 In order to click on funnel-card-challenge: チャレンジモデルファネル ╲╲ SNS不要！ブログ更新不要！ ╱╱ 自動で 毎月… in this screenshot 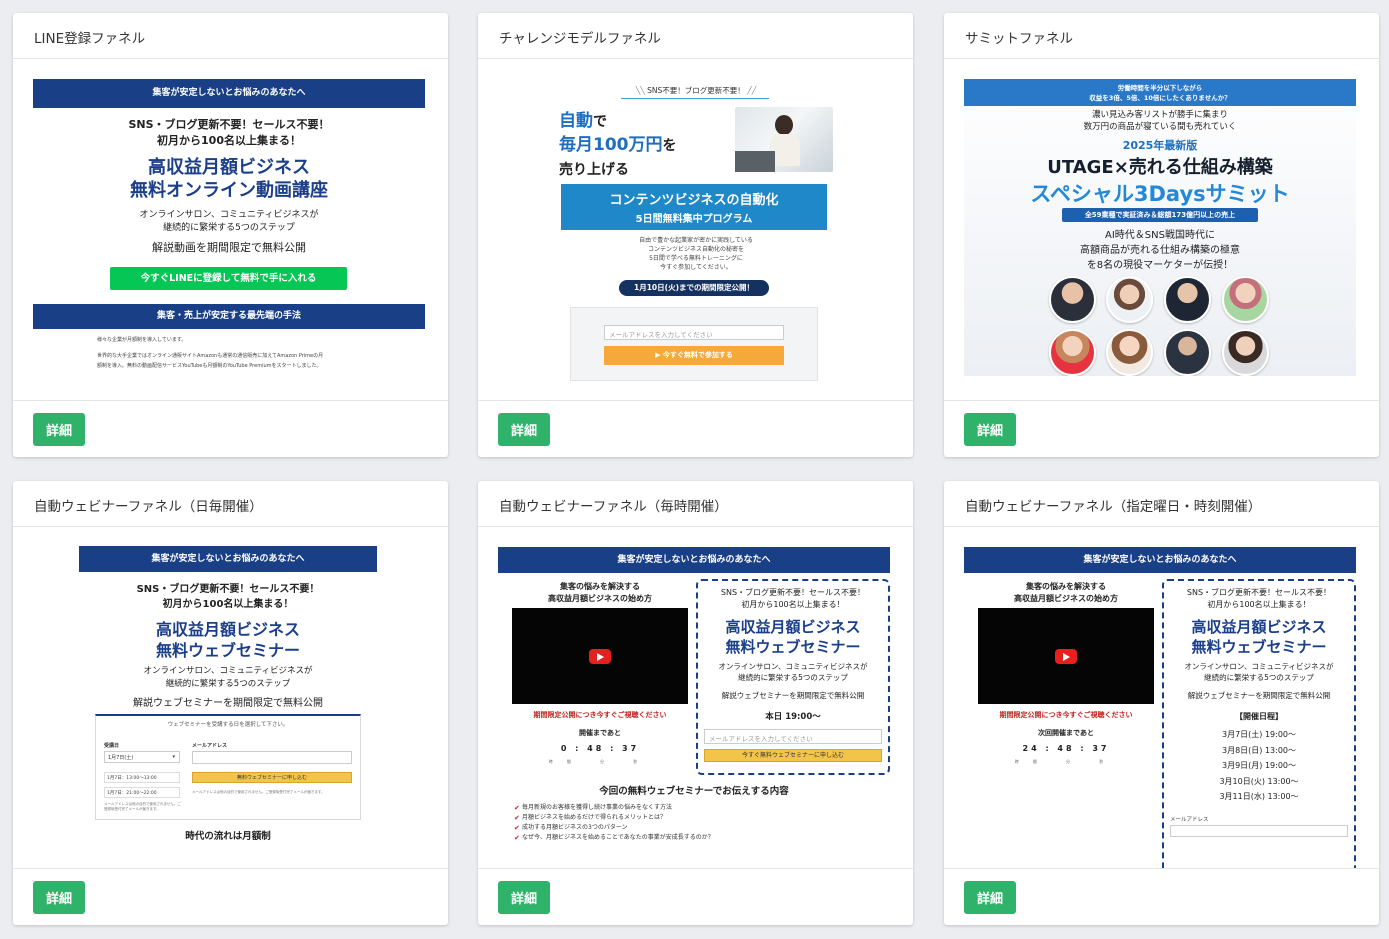, I will do `click(695, 235)`.